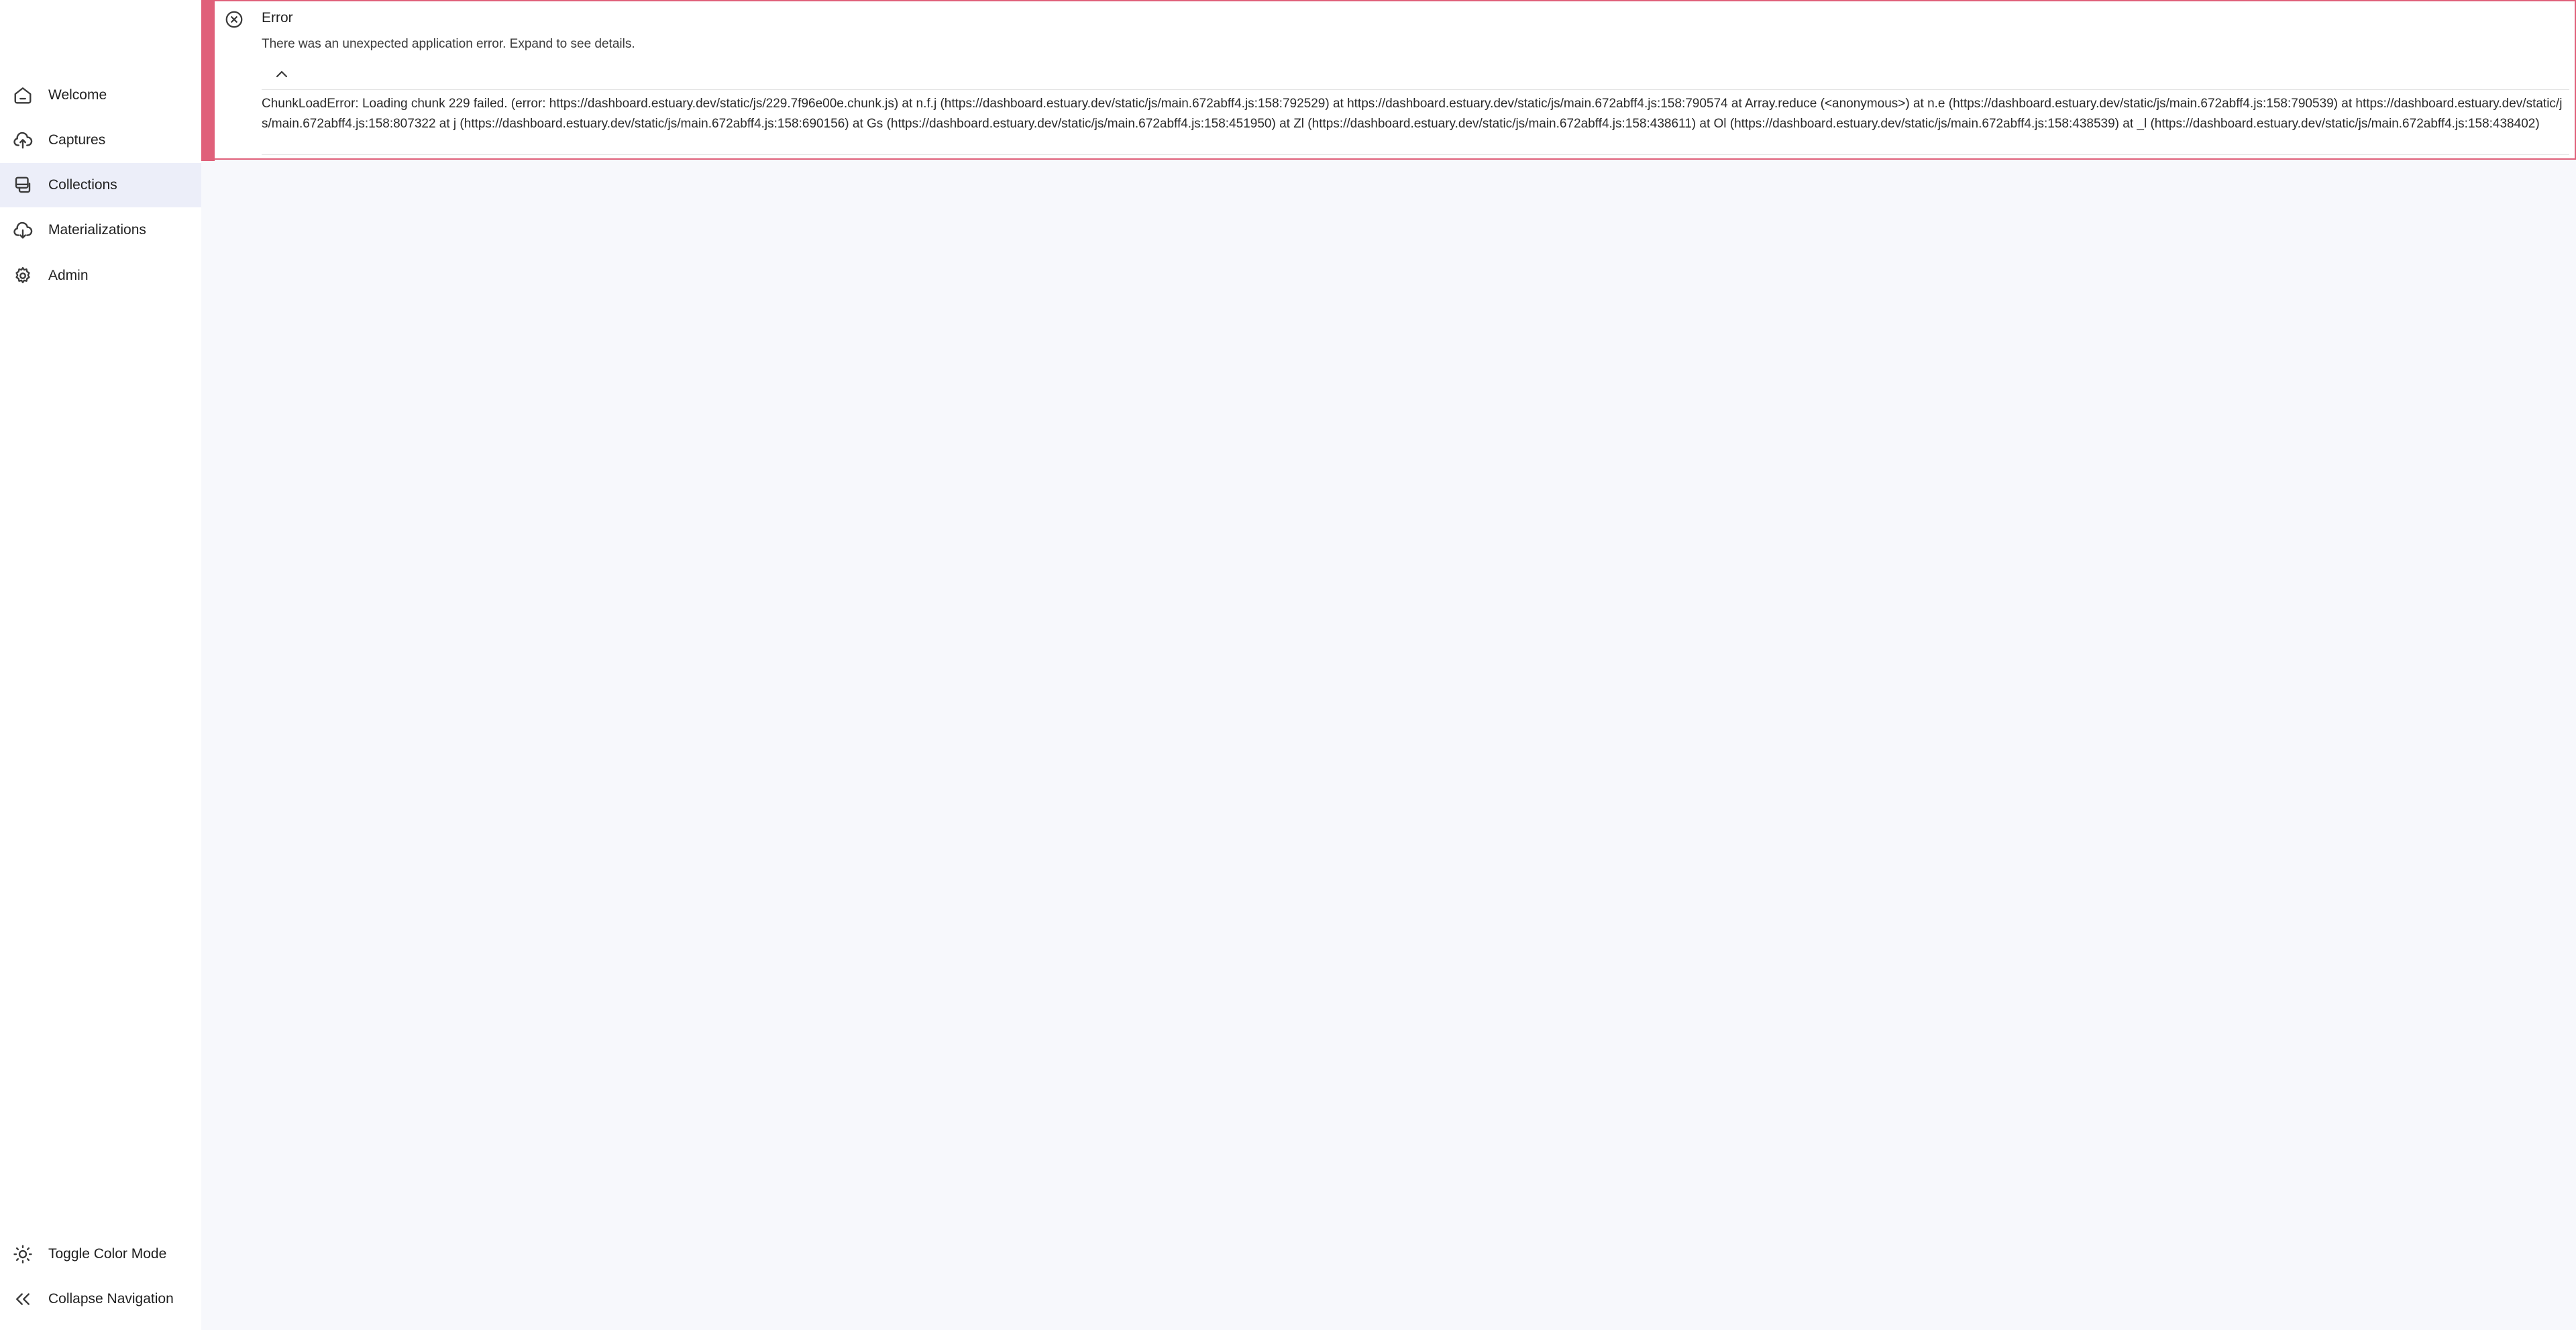  What do you see at coordinates (234, 19) in the screenshot?
I see `error-circle-x-icon` at bounding box center [234, 19].